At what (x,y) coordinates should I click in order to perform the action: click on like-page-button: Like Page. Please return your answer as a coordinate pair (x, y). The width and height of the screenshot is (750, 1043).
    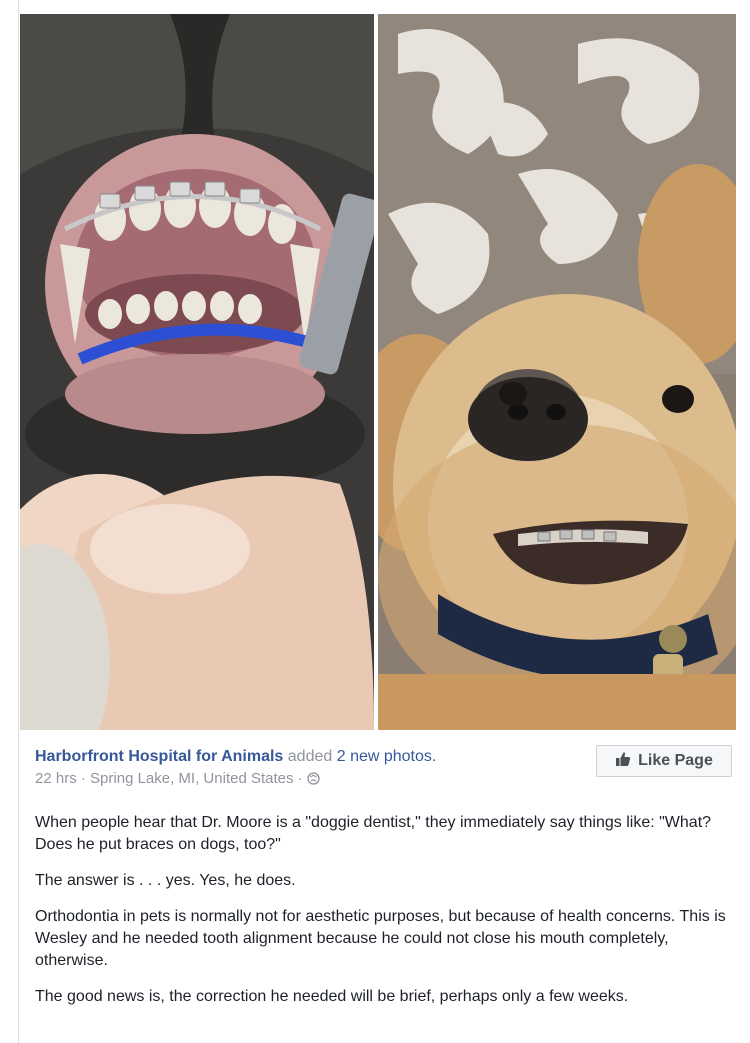
    Looking at the image, I should click on (664, 761).